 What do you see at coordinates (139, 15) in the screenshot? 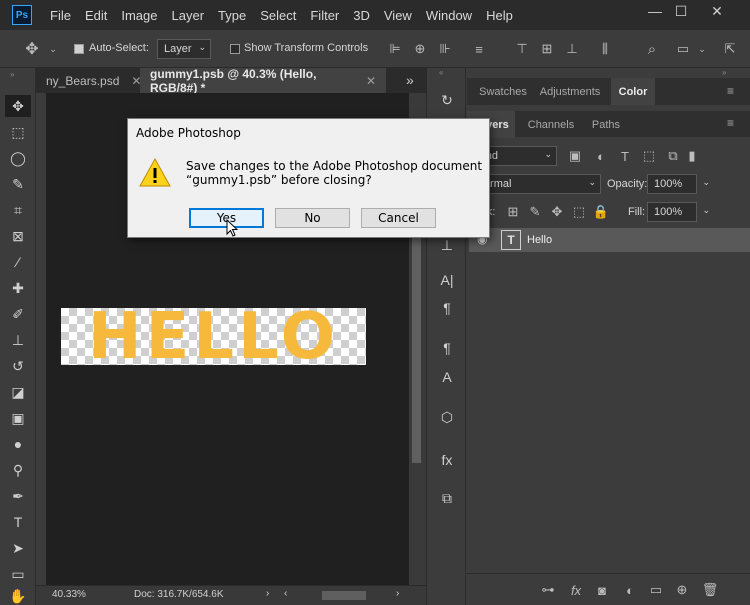
I see `menu-image: Image` at bounding box center [139, 15].